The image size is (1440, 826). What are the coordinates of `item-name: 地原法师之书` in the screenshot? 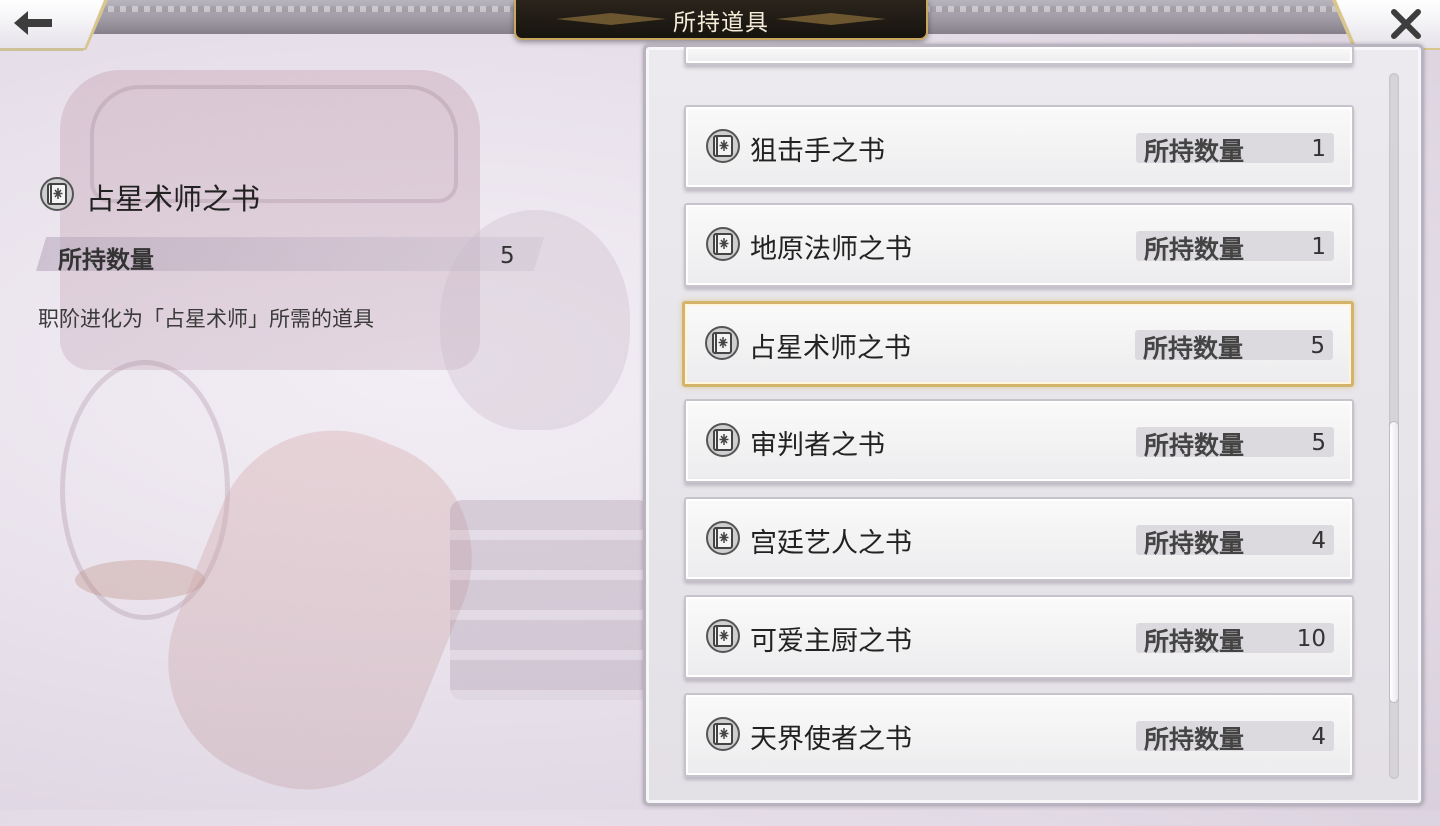 It's located at (831, 249).